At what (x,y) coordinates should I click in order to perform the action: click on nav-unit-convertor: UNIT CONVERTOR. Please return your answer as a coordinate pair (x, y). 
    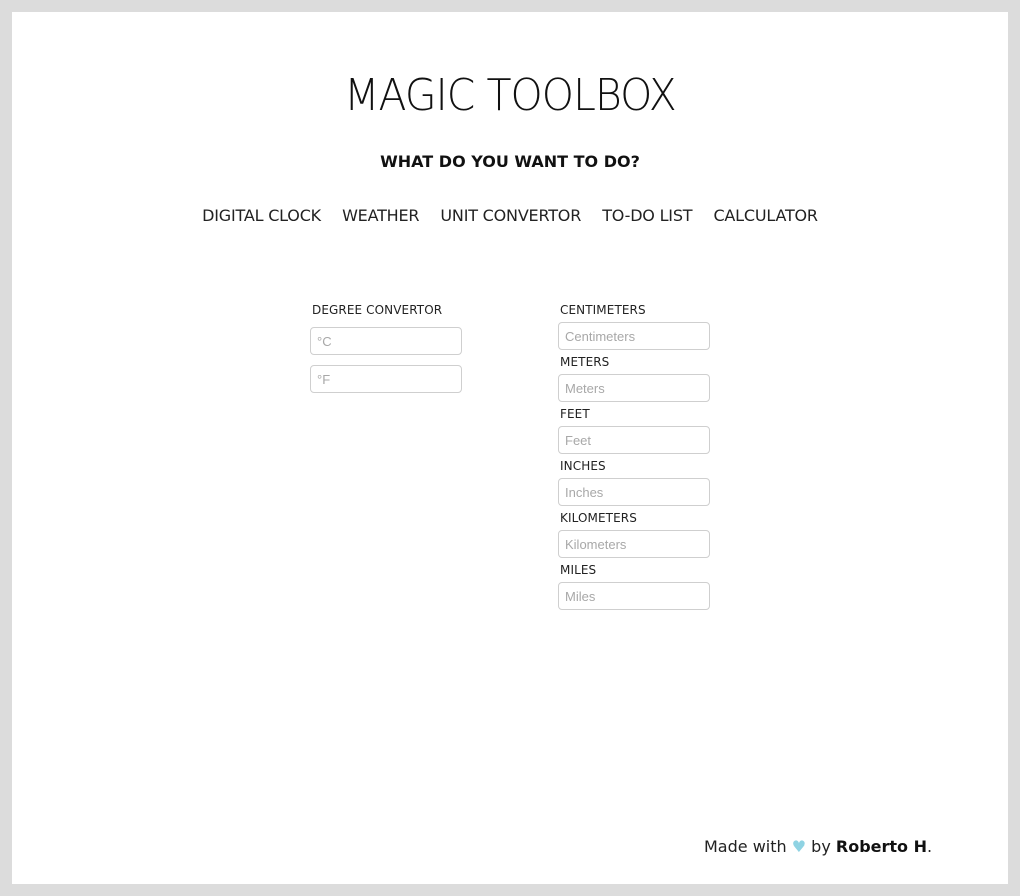
    Looking at the image, I should click on (510, 215).